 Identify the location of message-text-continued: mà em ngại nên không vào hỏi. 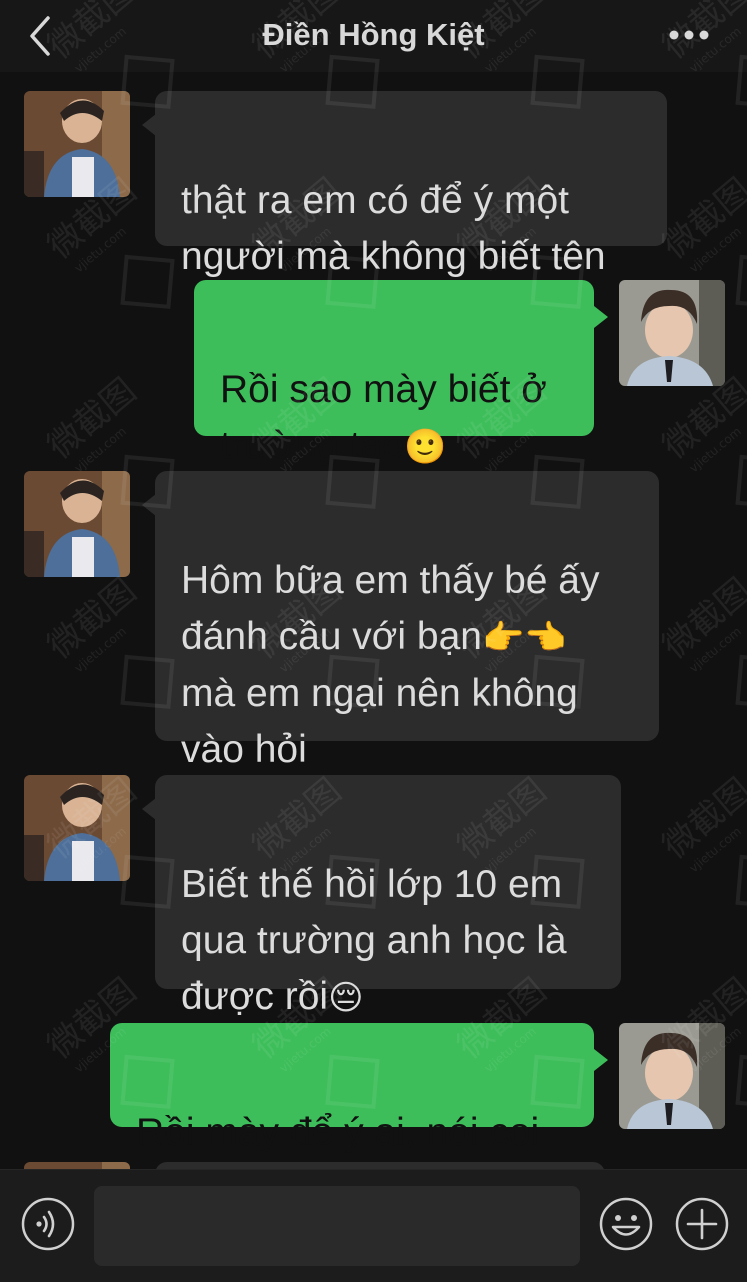
(379, 721).